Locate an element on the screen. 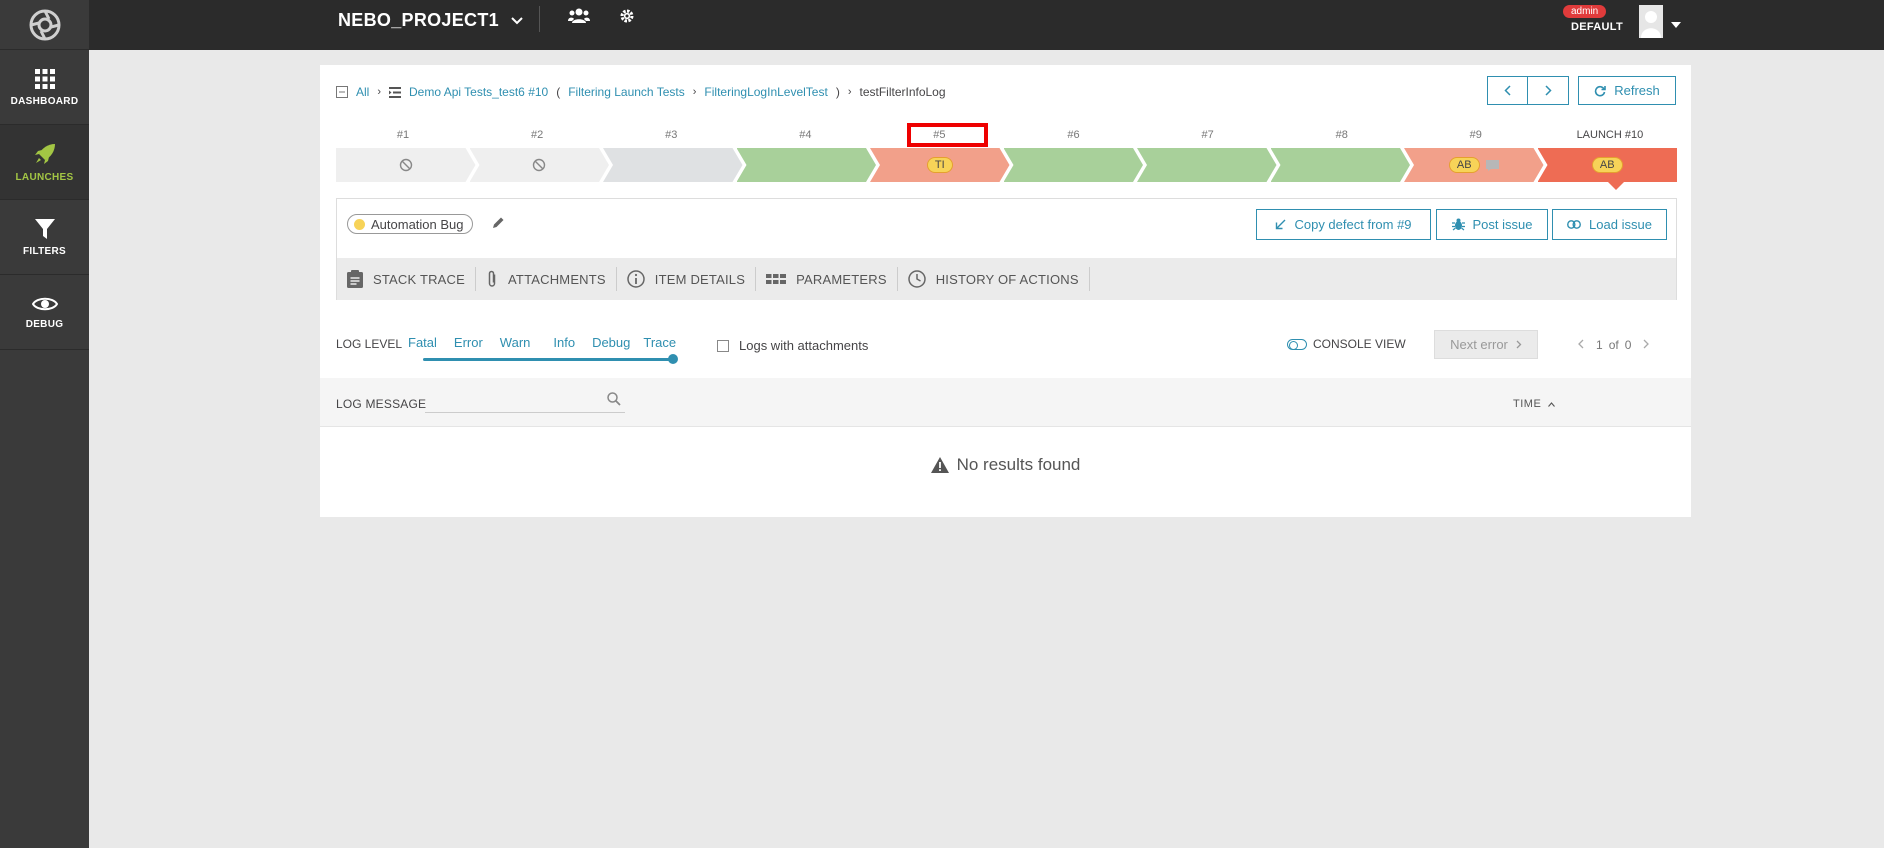 The height and width of the screenshot is (848, 1884). previous-page-button is located at coordinates (1581, 345).